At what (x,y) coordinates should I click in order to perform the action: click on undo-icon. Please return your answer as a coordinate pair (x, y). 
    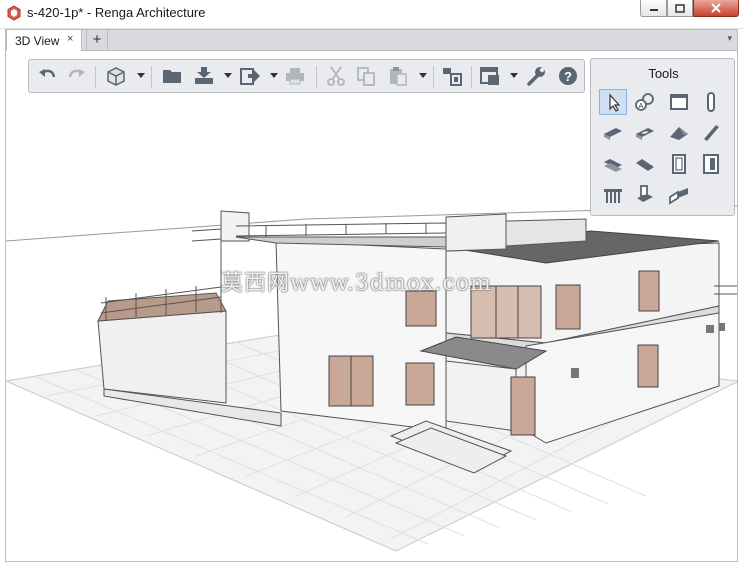
    Looking at the image, I should click on (48, 76).